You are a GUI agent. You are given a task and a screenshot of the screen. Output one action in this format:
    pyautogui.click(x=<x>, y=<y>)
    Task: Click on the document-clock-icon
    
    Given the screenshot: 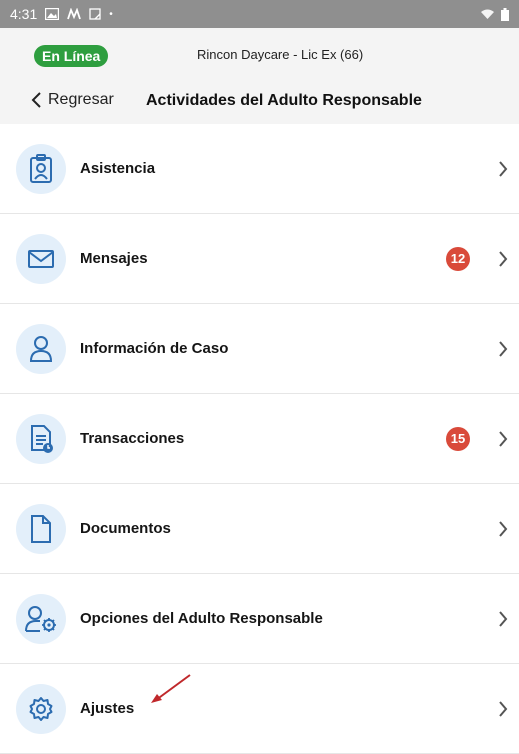 What is the action you would take?
    pyautogui.click(x=41, y=438)
    